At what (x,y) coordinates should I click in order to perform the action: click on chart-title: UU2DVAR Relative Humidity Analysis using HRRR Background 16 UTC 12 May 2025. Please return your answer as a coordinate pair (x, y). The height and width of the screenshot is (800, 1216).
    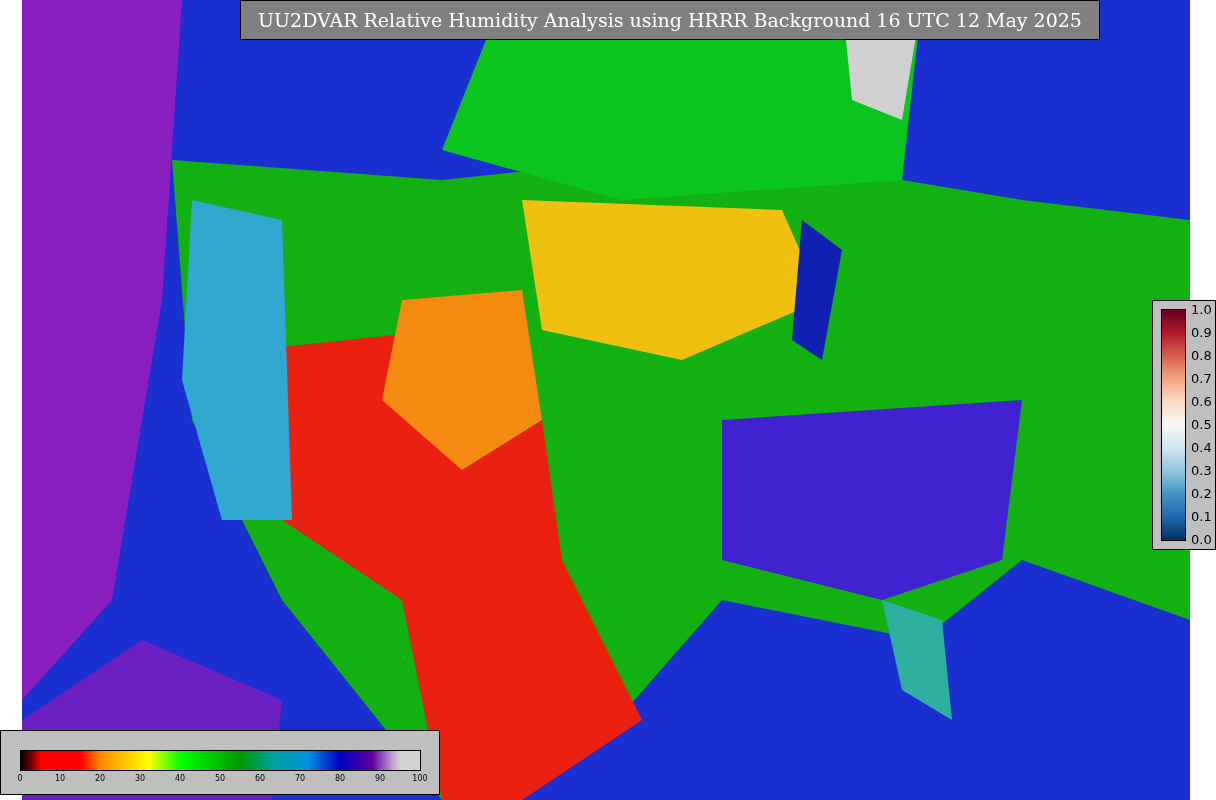
    Looking at the image, I should click on (670, 20).